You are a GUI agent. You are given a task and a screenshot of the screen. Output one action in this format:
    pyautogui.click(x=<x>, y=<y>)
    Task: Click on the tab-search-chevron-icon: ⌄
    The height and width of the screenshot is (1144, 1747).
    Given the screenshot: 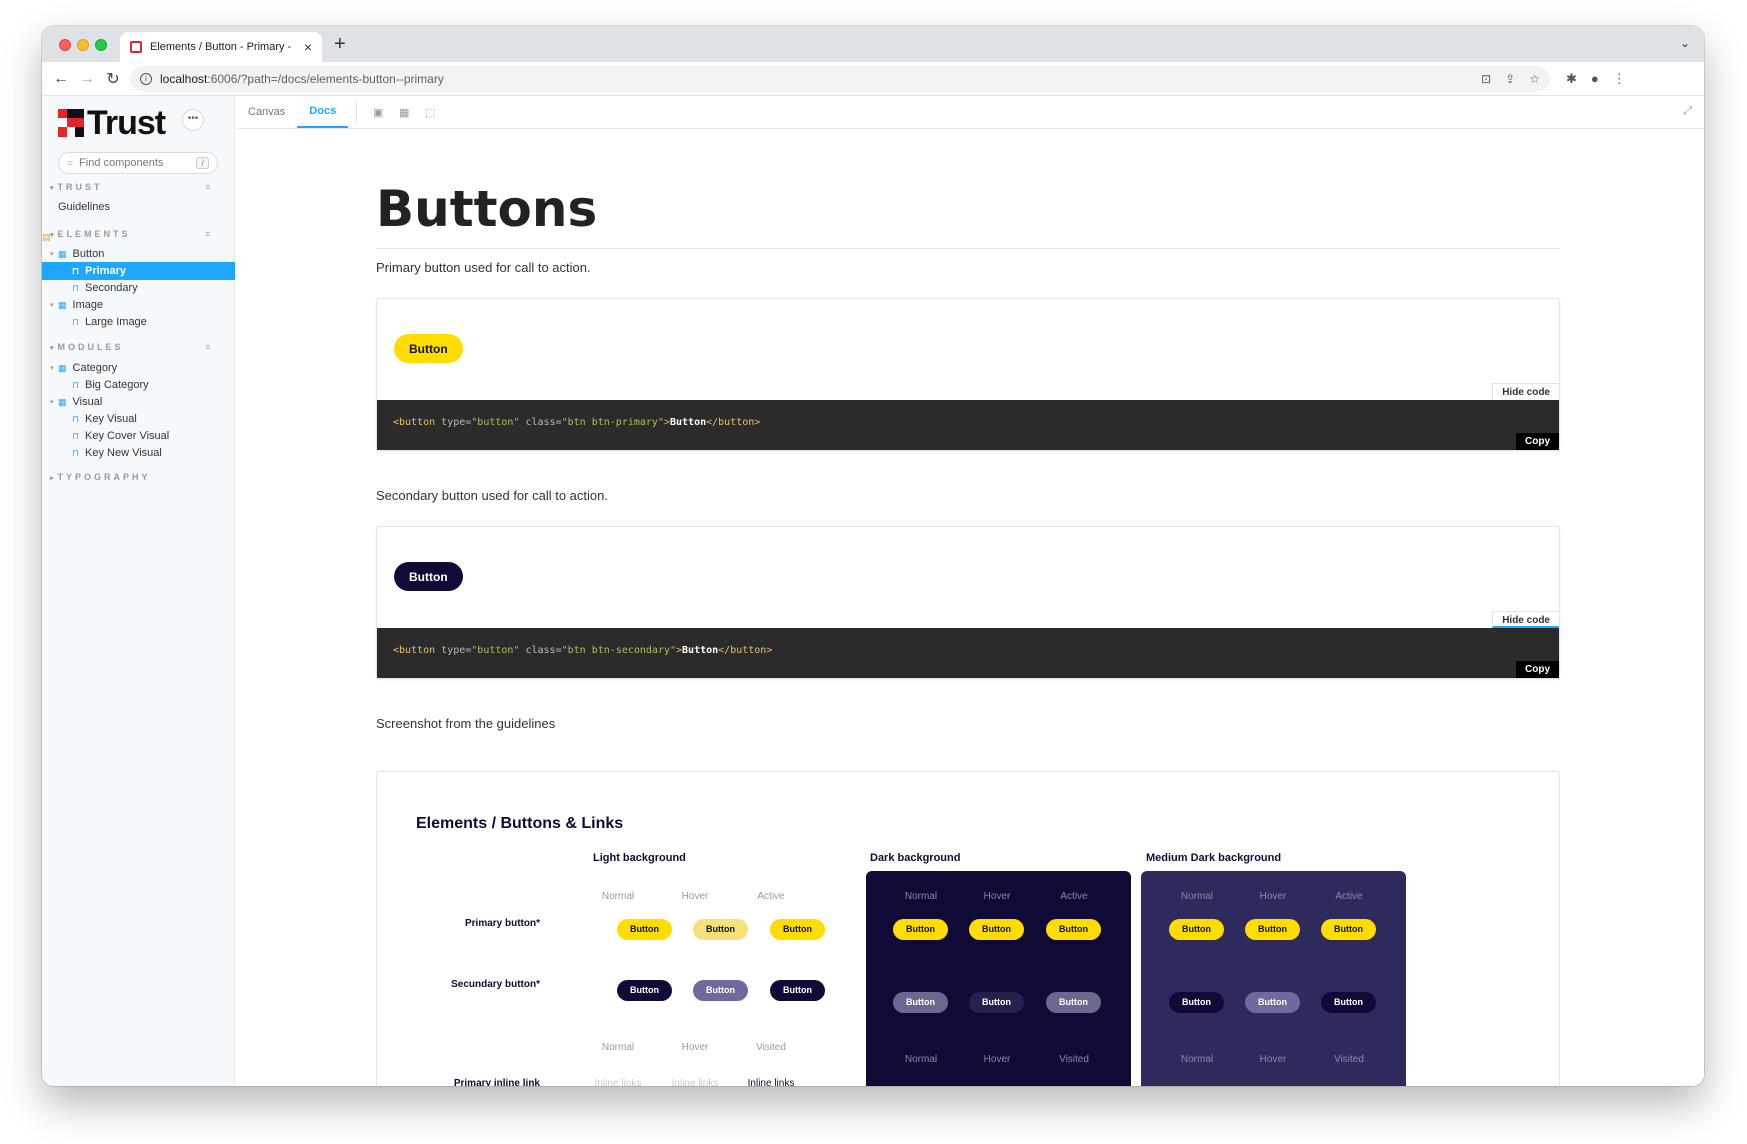 What is the action you would take?
    pyautogui.click(x=1685, y=43)
    